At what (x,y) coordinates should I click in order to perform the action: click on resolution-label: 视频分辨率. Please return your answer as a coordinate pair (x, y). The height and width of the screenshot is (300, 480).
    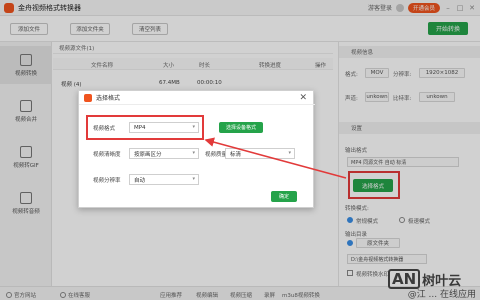
    Looking at the image, I should click on (107, 181).